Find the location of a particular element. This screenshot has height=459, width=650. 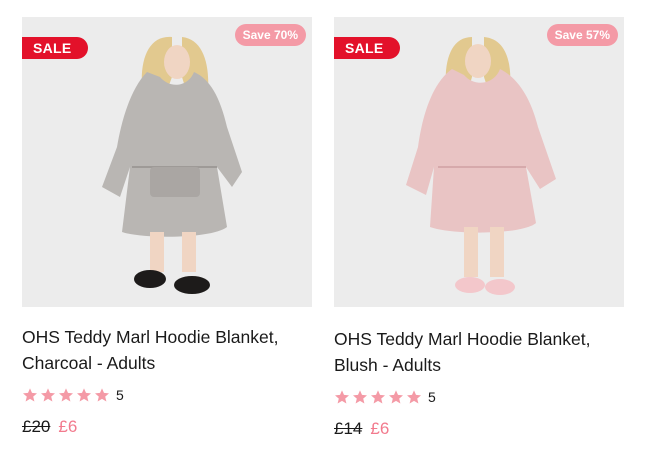

save-percentage-badge: Save 70% is located at coordinates (270, 35).